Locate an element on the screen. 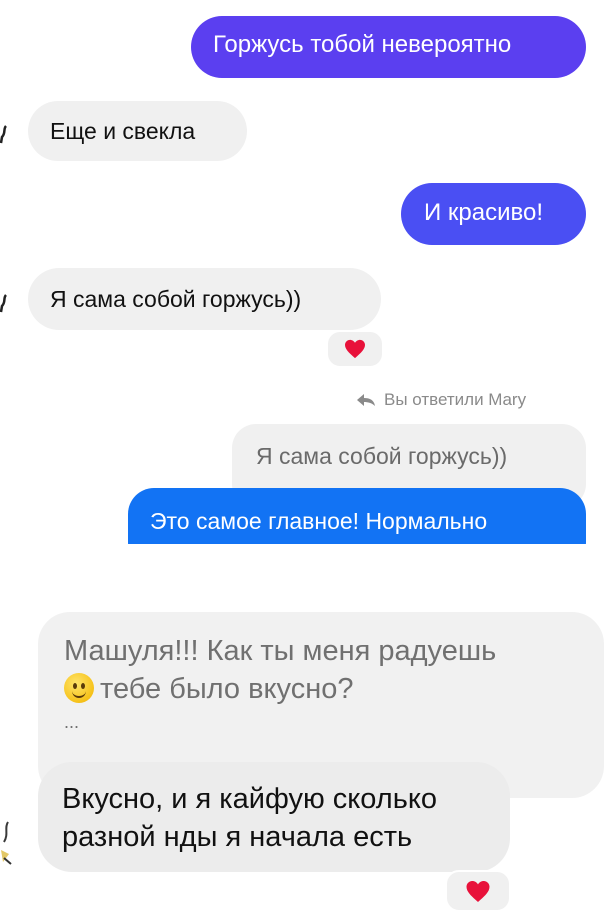 Image resolution: width=616 pixels, height=912 pixels. quoted-line-2: тебе было вкусно? is located at coordinates (334, 689).